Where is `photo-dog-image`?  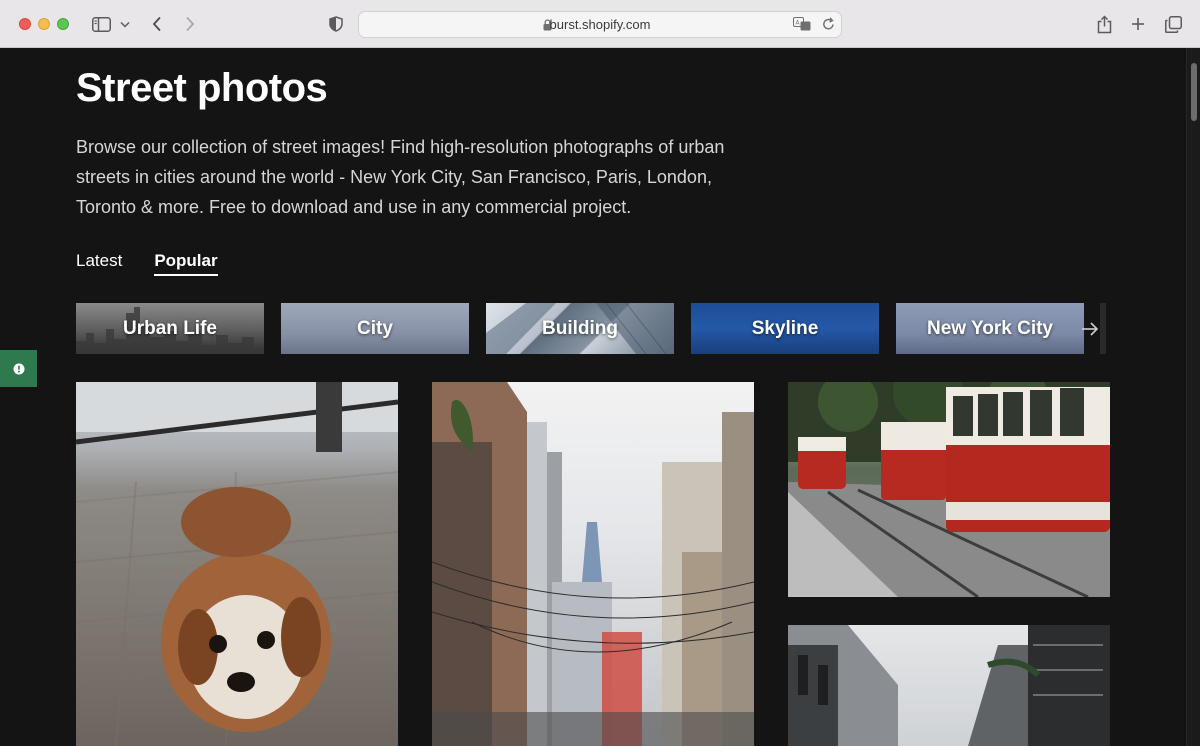 photo-dog-image is located at coordinates (237, 564).